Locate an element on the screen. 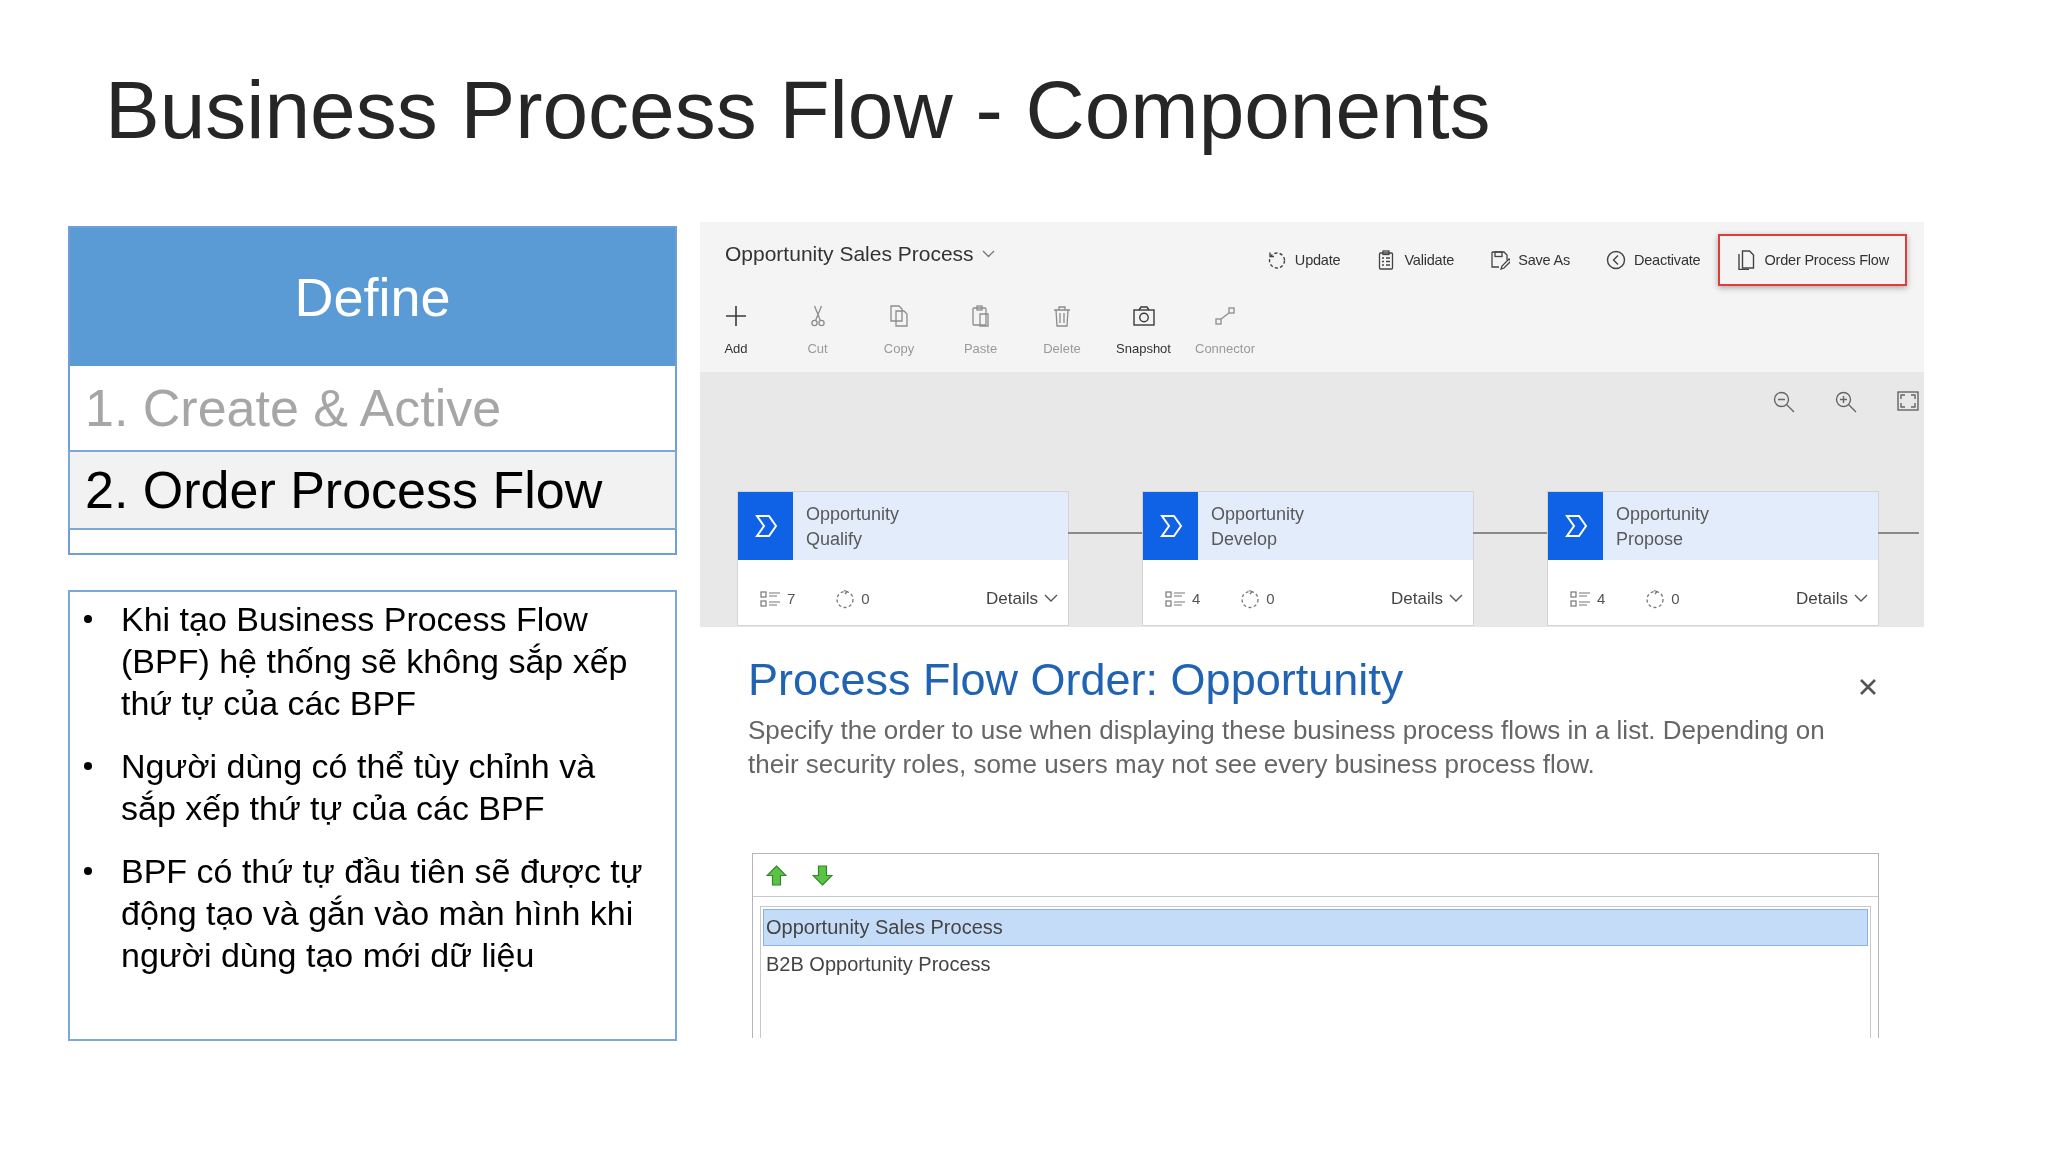 Image resolution: width=2048 pixels, height=1152 pixels. documents-icon is located at coordinates (1746, 260).